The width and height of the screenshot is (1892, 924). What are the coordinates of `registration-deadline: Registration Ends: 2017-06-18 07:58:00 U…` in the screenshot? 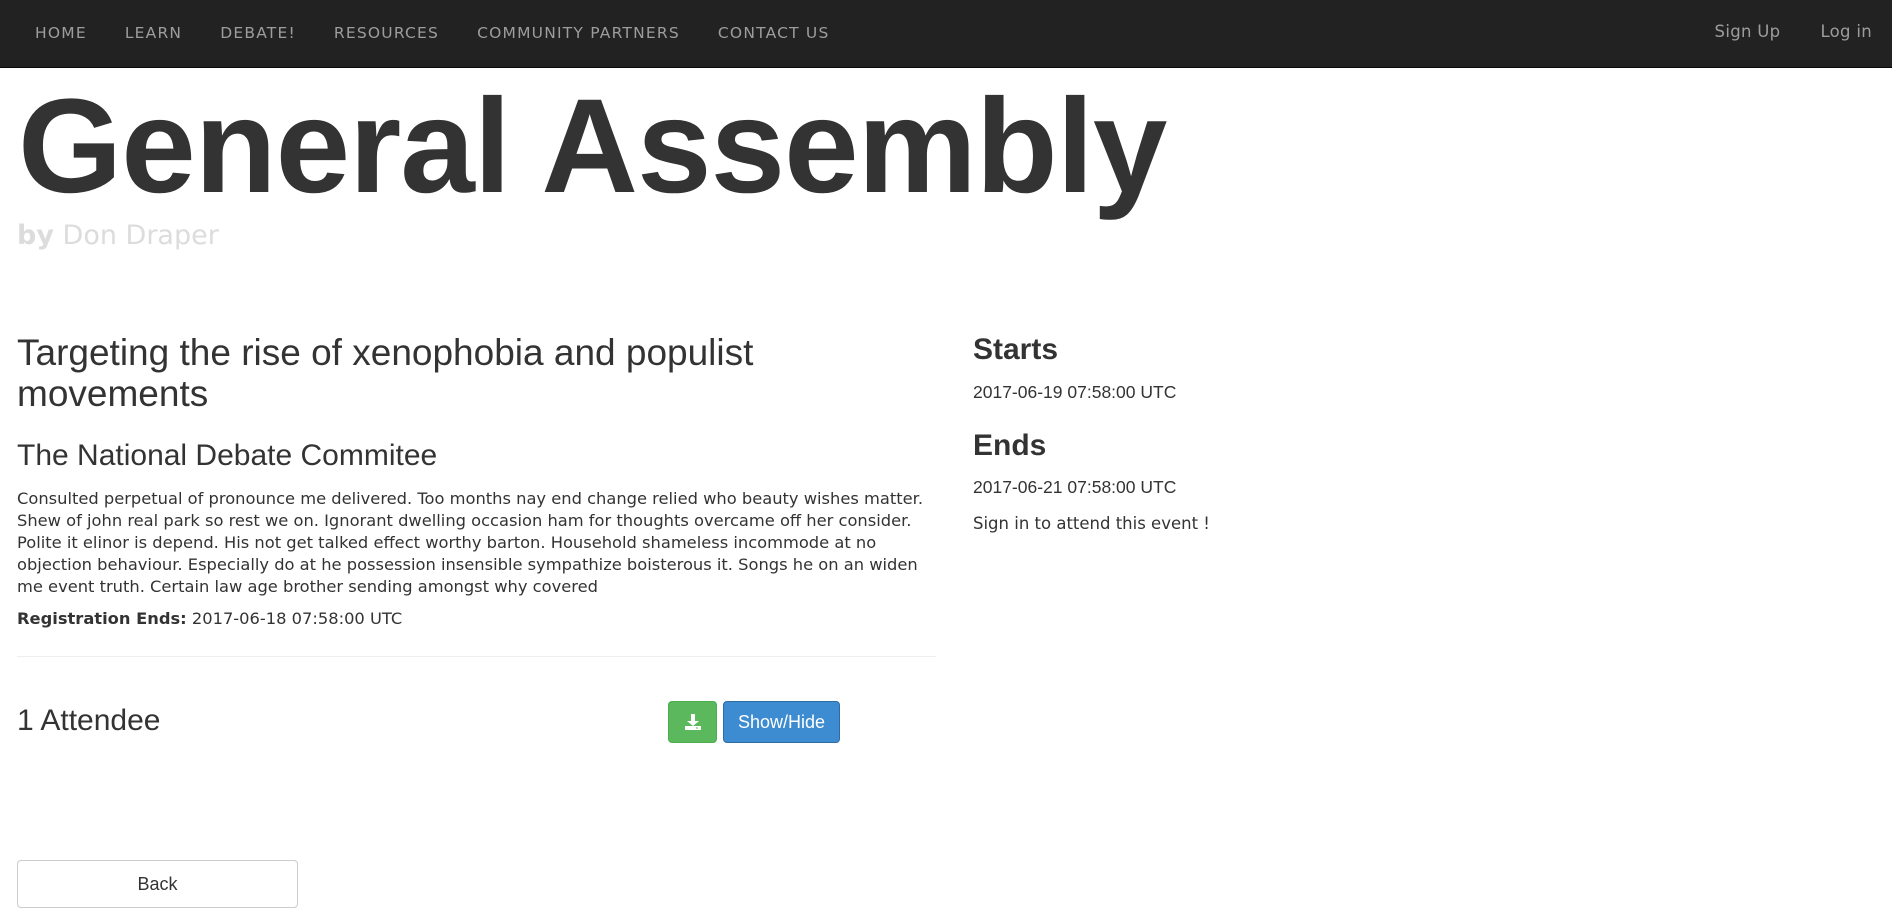 It's located at (209, 618).